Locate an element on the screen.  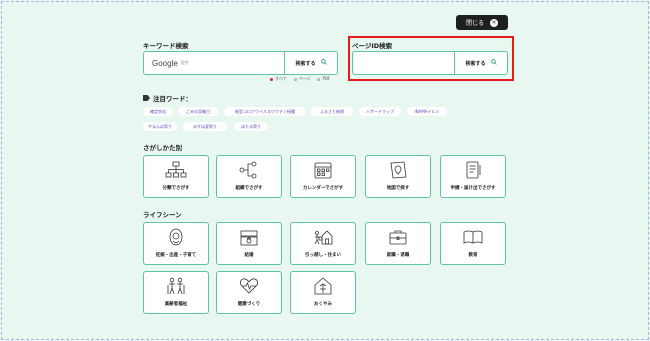
document-icon is located at coordinates (473, 170).